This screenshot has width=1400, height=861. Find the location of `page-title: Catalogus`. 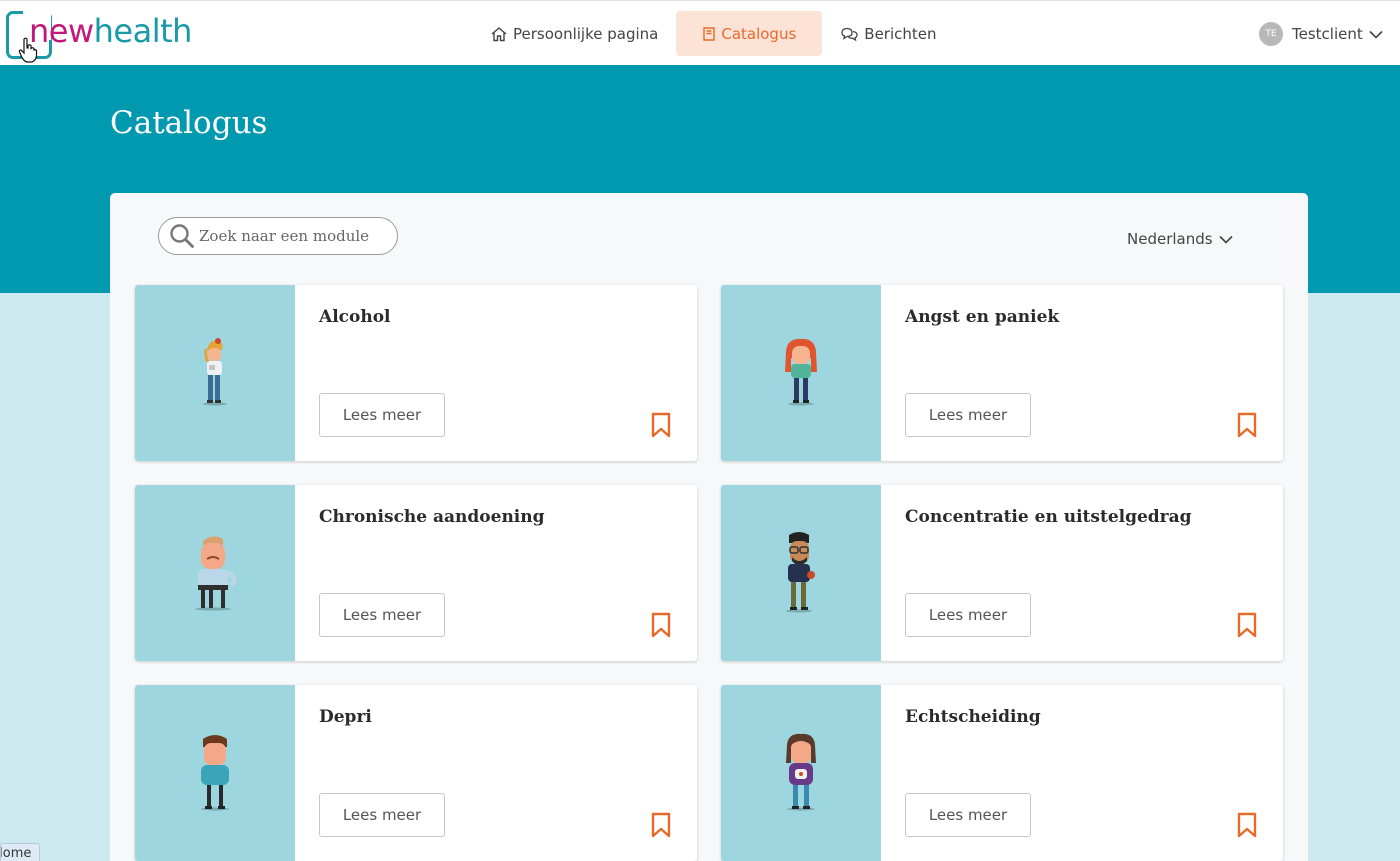

page-title: Catalogus is located at coordinates (189, 123).